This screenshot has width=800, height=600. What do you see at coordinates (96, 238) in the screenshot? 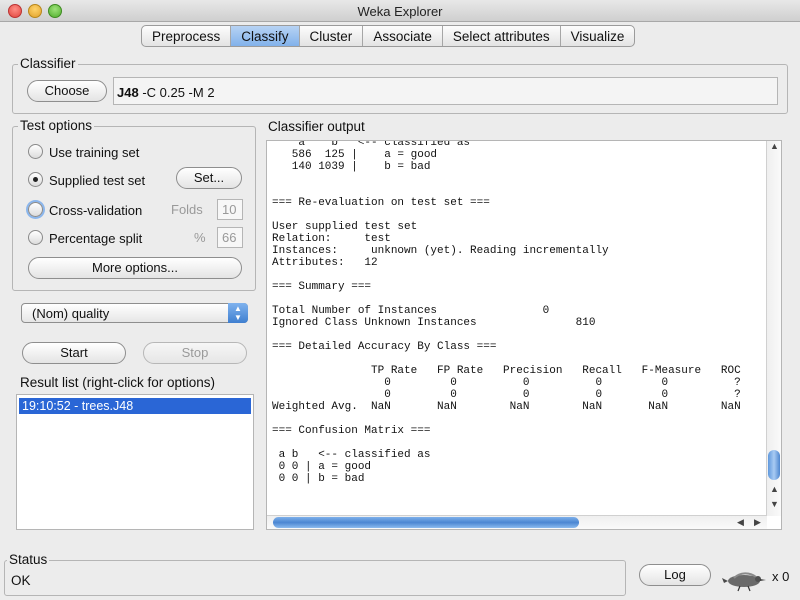
I see `percentage-split-label: Percentage split` at bounding box center [96, 238].